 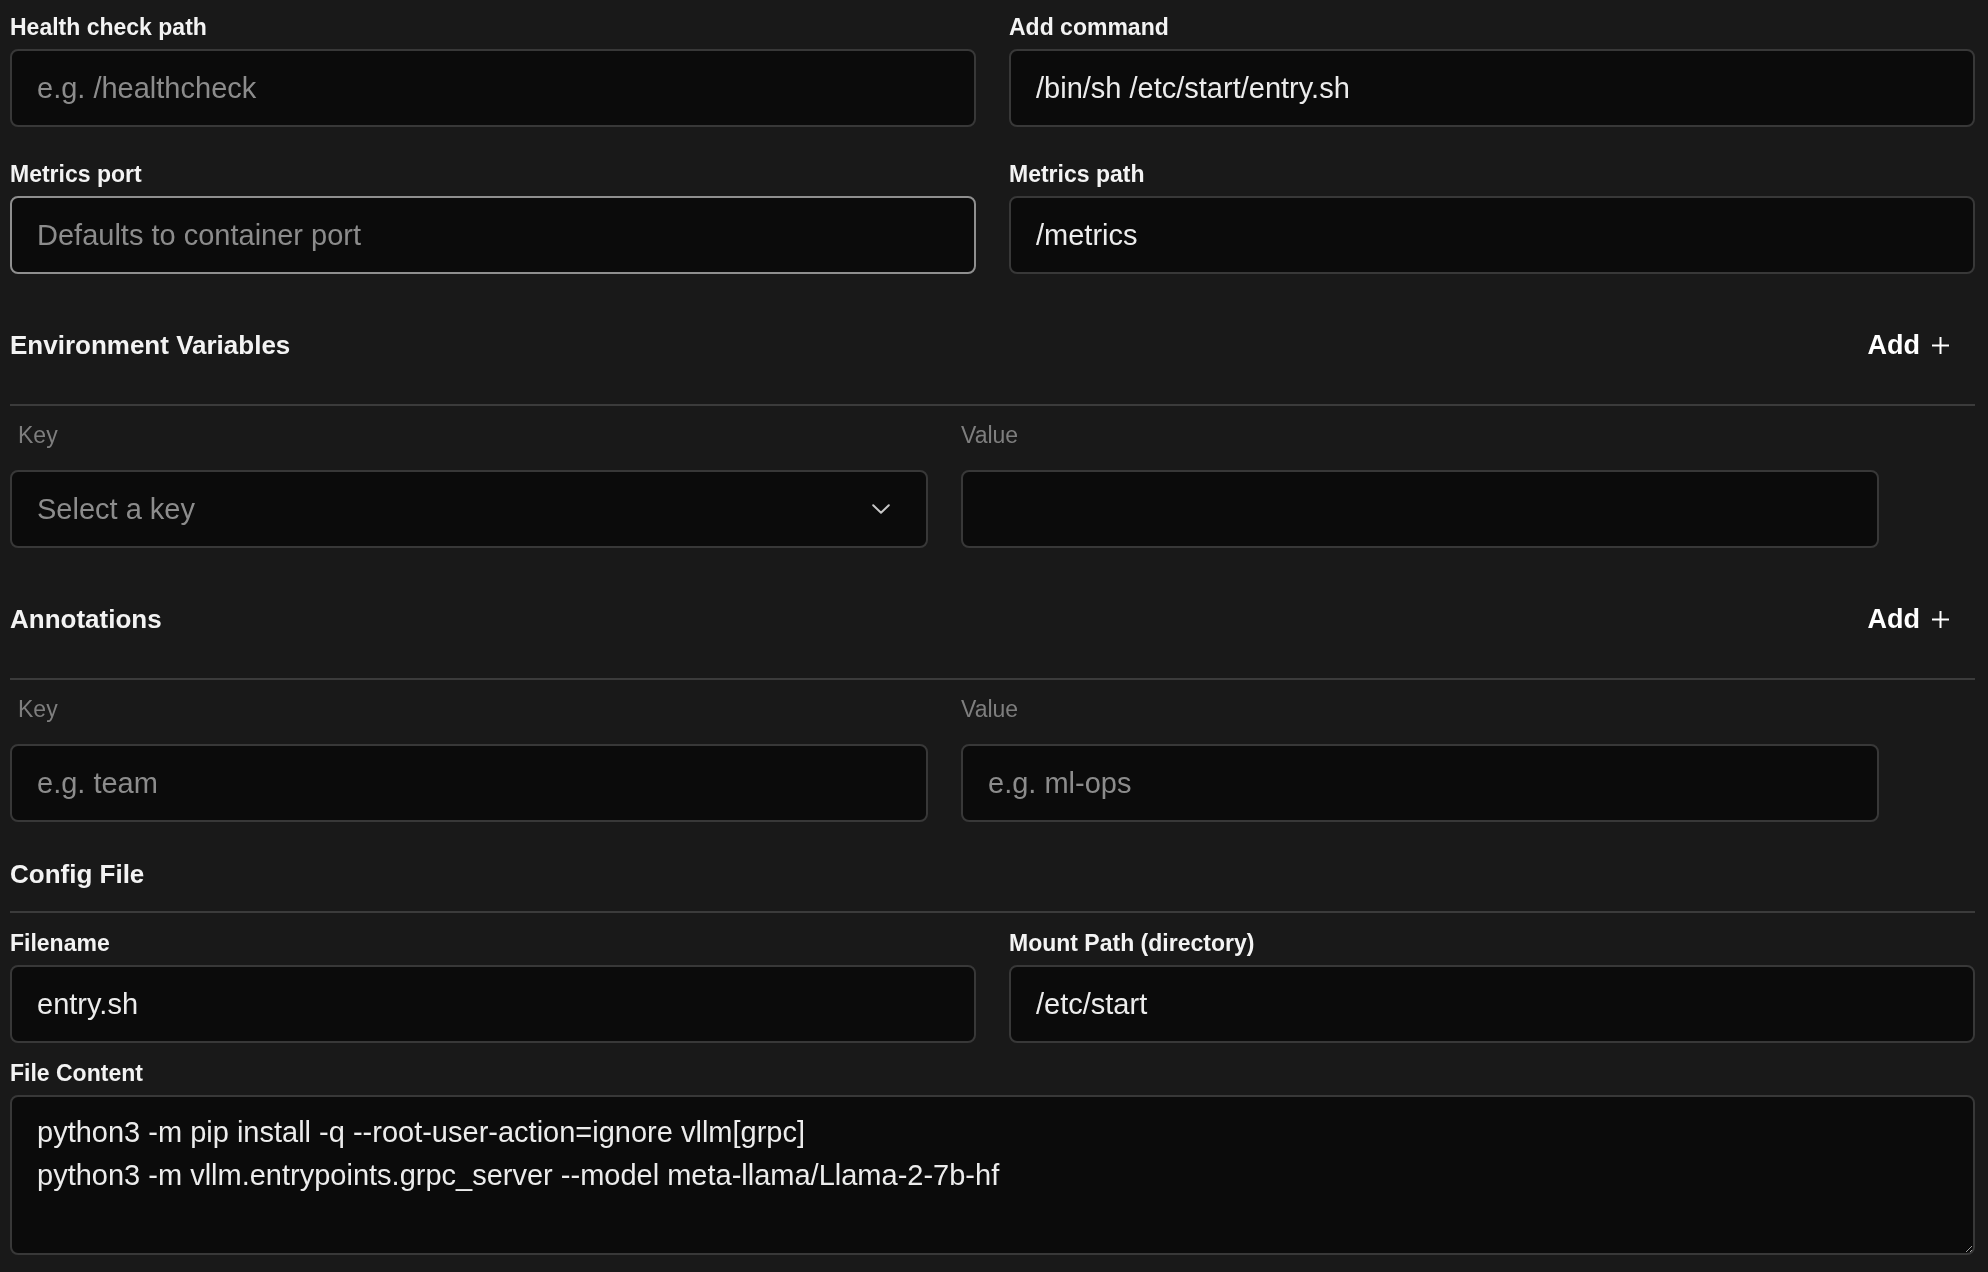 What do you see at coordinates (1420, 509) in the screenshot?
I see `value-field` at bounding box center [1420, 509].